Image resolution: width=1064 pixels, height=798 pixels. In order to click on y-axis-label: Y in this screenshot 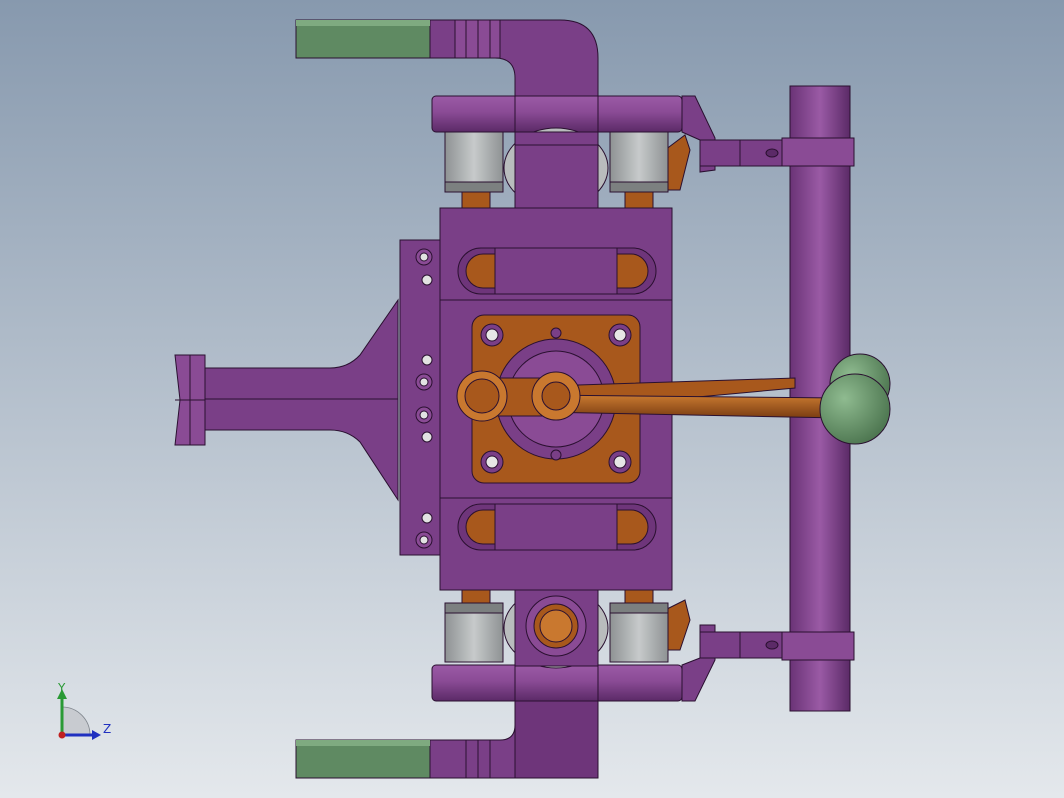, I will do `click(61, 688)`.